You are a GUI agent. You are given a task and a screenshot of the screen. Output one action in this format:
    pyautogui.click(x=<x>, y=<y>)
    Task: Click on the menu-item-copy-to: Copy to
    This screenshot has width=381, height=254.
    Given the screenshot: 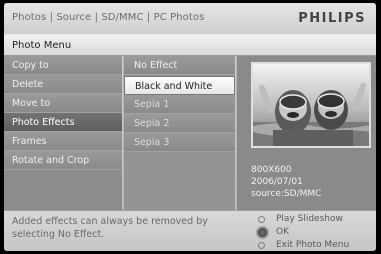 What is the action you would take?
    pyautogui.click(x=63, y=65)
    